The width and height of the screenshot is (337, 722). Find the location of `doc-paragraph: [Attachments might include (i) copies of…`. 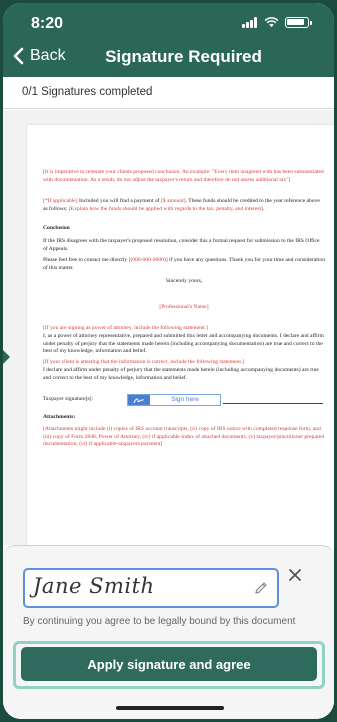

doc-paragraph: [Attachments might include (i) copies of… is located at coordinates (183, 437).